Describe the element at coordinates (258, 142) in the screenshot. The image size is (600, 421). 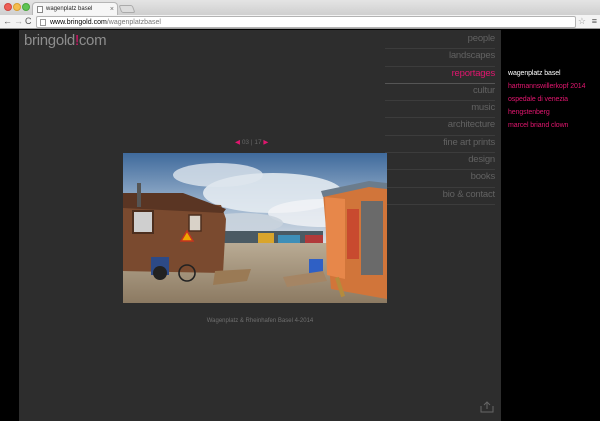
I see `pager-total: 17` at that location.